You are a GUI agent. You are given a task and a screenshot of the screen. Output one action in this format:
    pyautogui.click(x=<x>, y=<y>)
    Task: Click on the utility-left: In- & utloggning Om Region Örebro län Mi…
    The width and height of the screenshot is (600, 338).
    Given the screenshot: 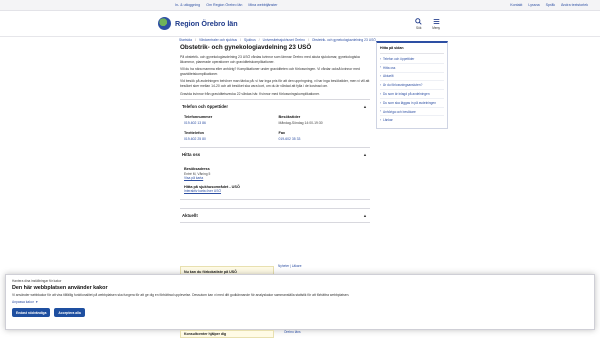 What is the action you would take?
    pyautogui.click(x=226, y=5)
    